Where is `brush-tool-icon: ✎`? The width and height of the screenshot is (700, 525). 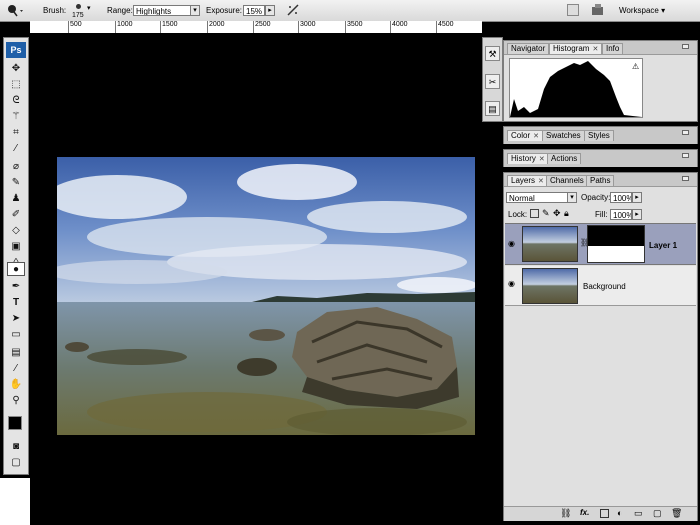
brush-tool-icon: ✎ is located at coordinates (16, 183).